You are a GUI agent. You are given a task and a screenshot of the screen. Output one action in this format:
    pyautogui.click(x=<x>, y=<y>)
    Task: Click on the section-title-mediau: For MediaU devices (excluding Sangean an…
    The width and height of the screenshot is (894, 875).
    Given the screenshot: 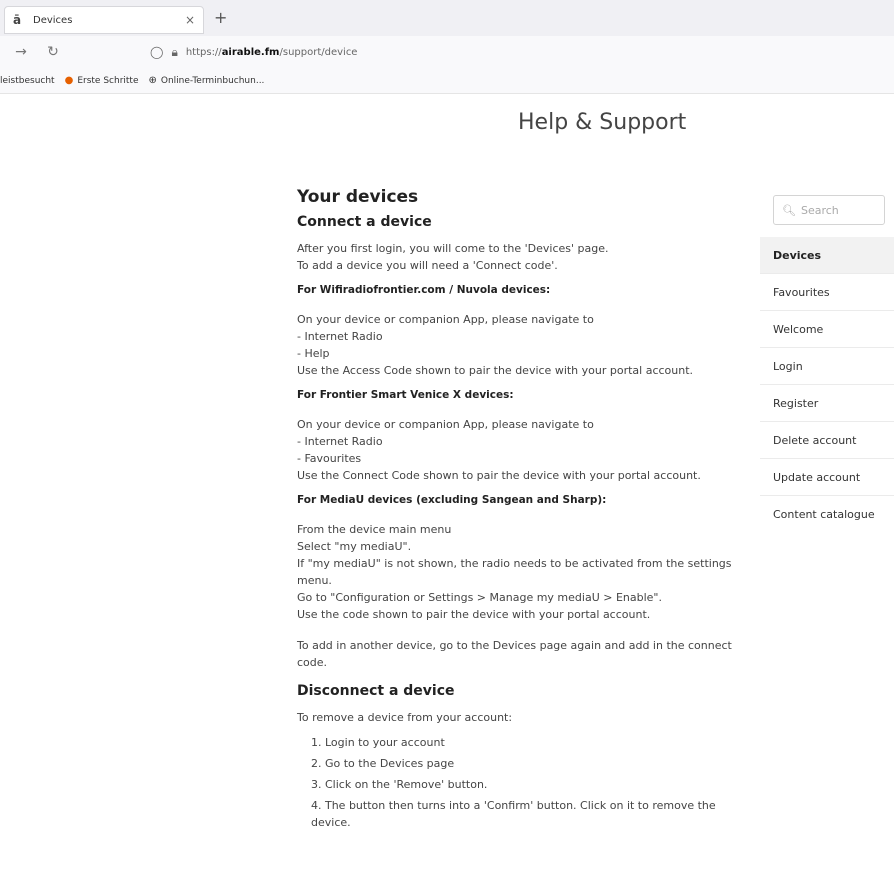 What is the action you would take?
    pyautogui.click(x=452, y=500)
    